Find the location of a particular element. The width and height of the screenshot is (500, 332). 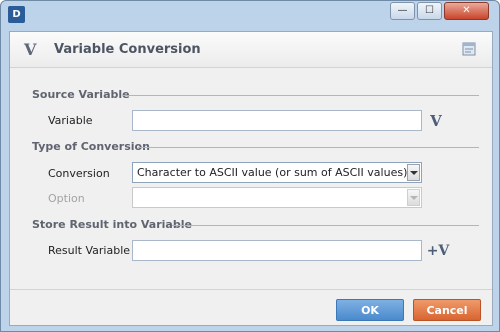

ok-button: OK is located at coordinates (370, 310).